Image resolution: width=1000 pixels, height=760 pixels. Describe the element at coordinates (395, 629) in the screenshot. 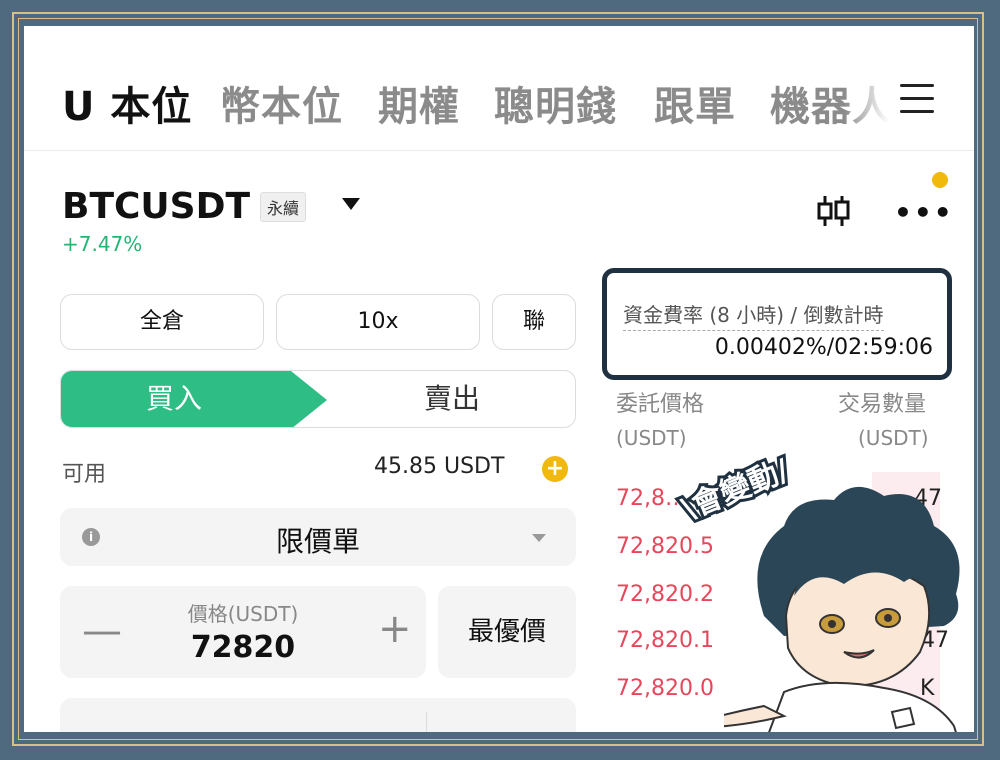

I see `increase-price-button: +` at that location.